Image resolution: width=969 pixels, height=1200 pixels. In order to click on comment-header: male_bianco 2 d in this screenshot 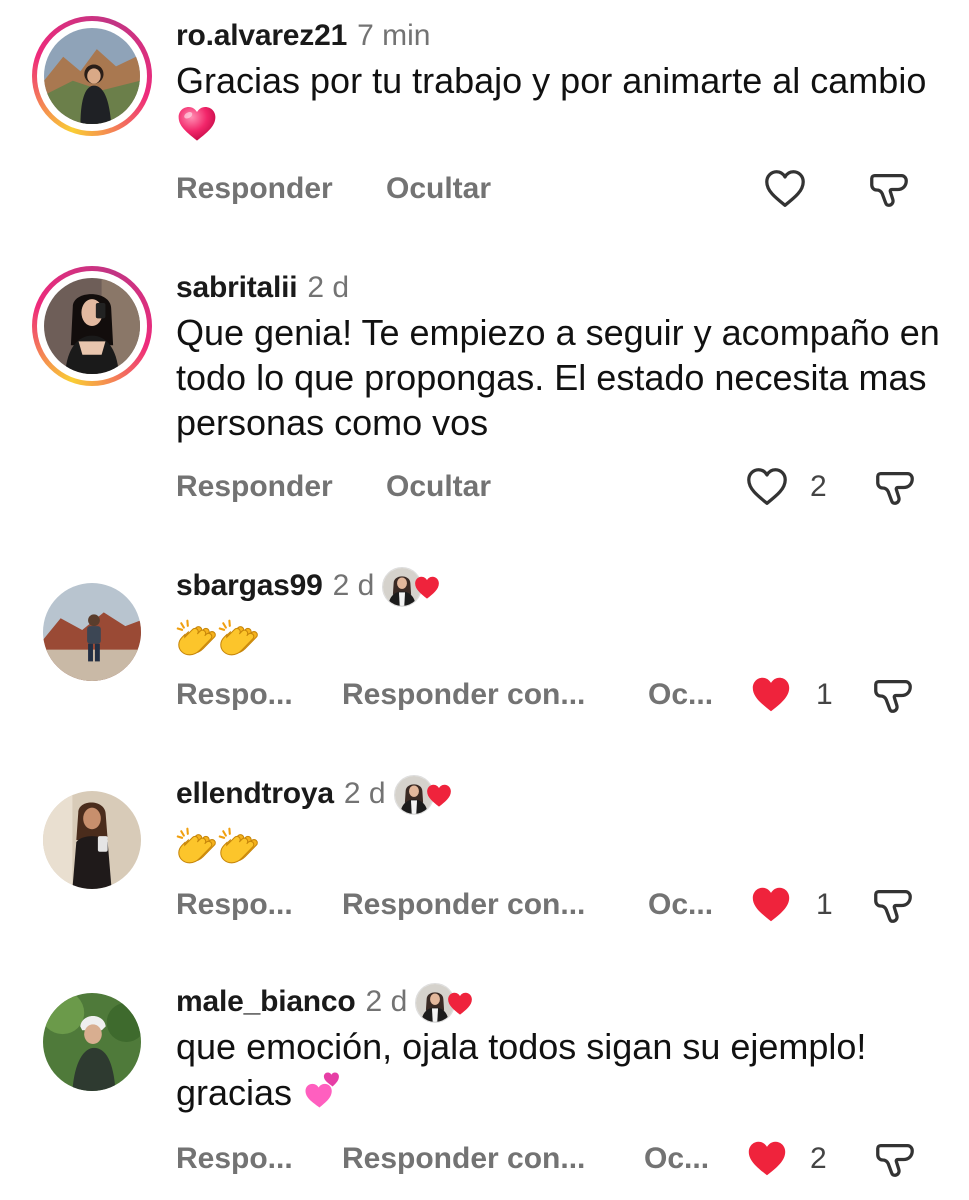, I will do `click(327, 1002)`.